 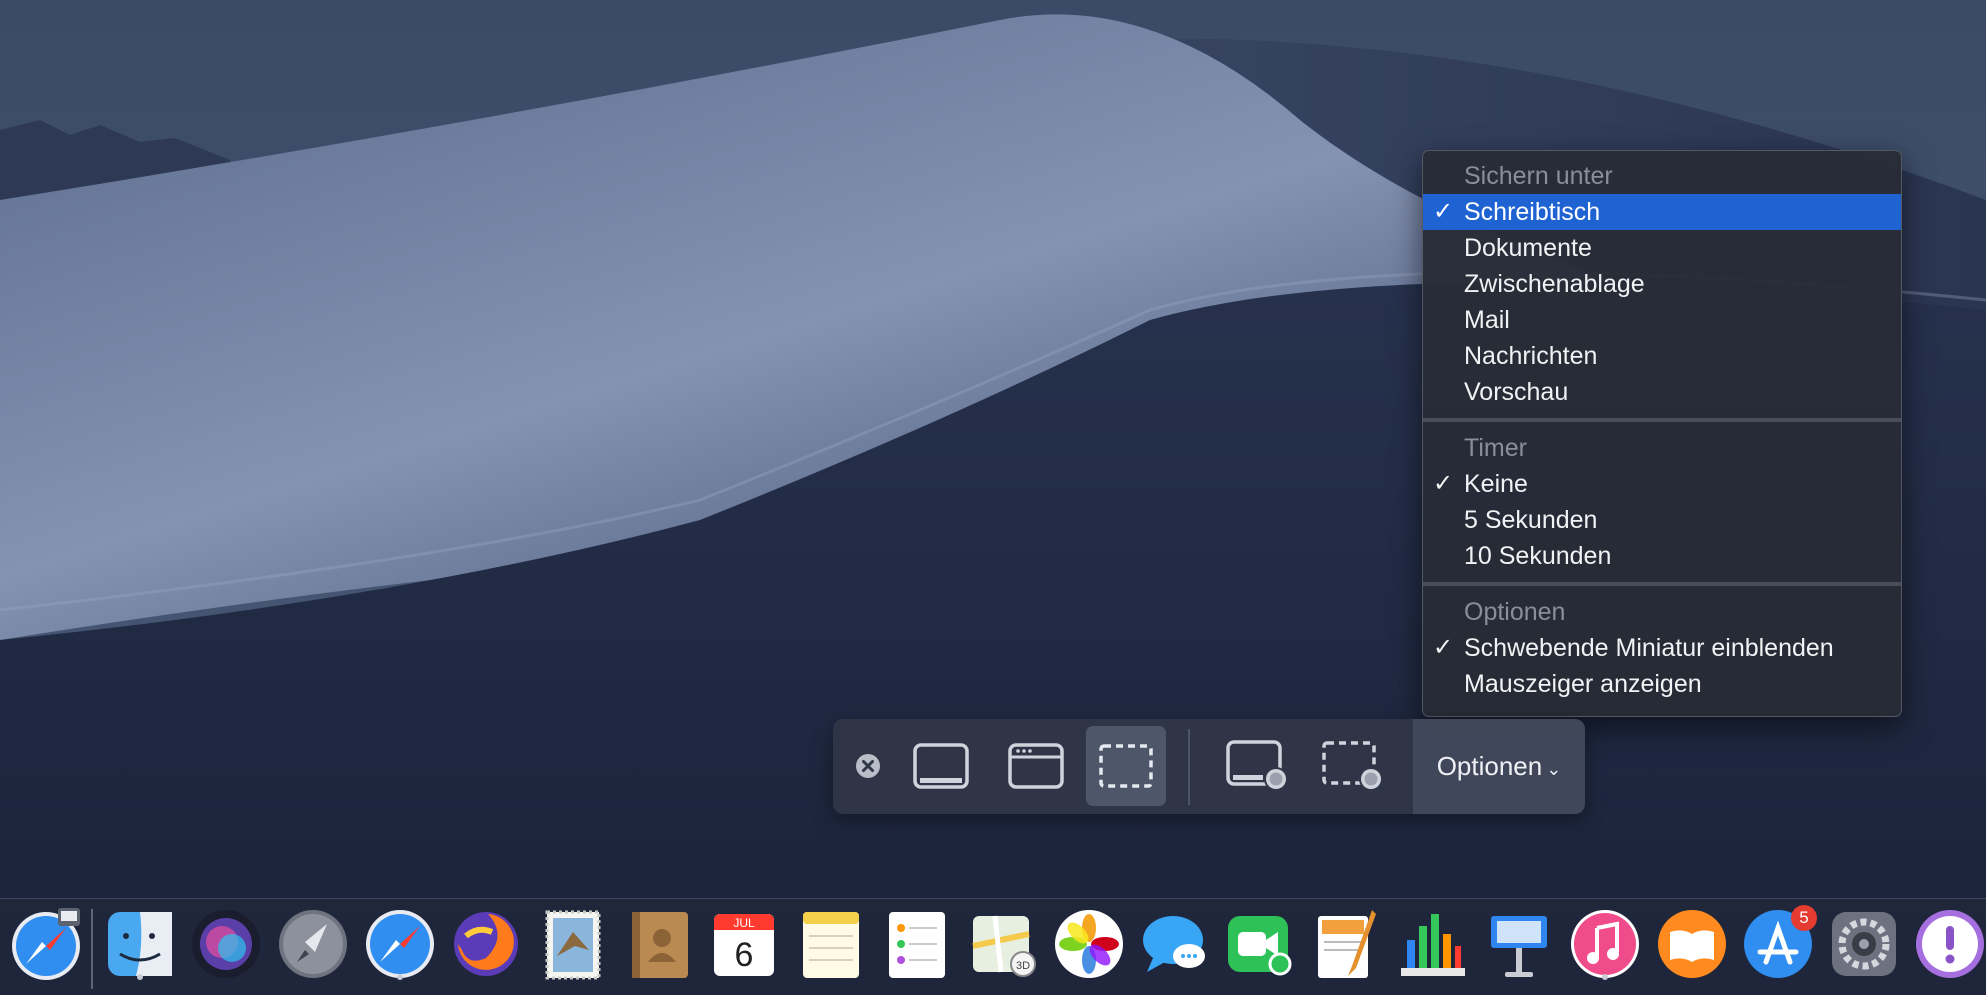 What do you see at coordinates (92, 949) in the screenshot?
I see `dock-separator` at bounding box center [92, 949].